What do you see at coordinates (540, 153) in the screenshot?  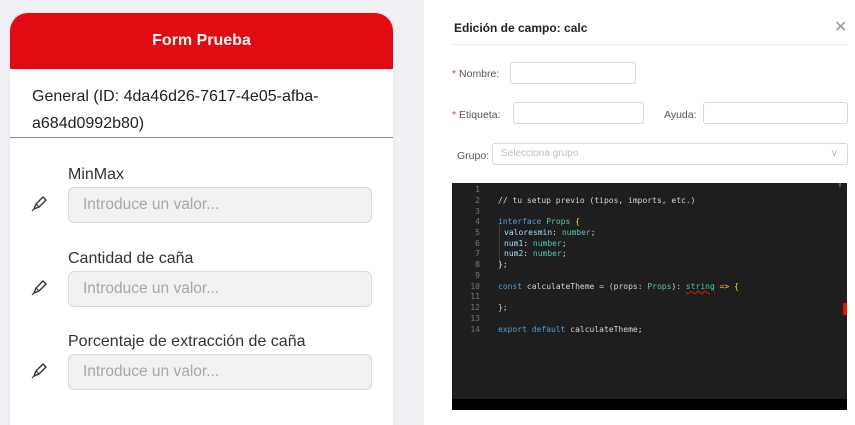 I see `grupo-placeholder: Selecciona grupo` at bounding box center [540, 153].